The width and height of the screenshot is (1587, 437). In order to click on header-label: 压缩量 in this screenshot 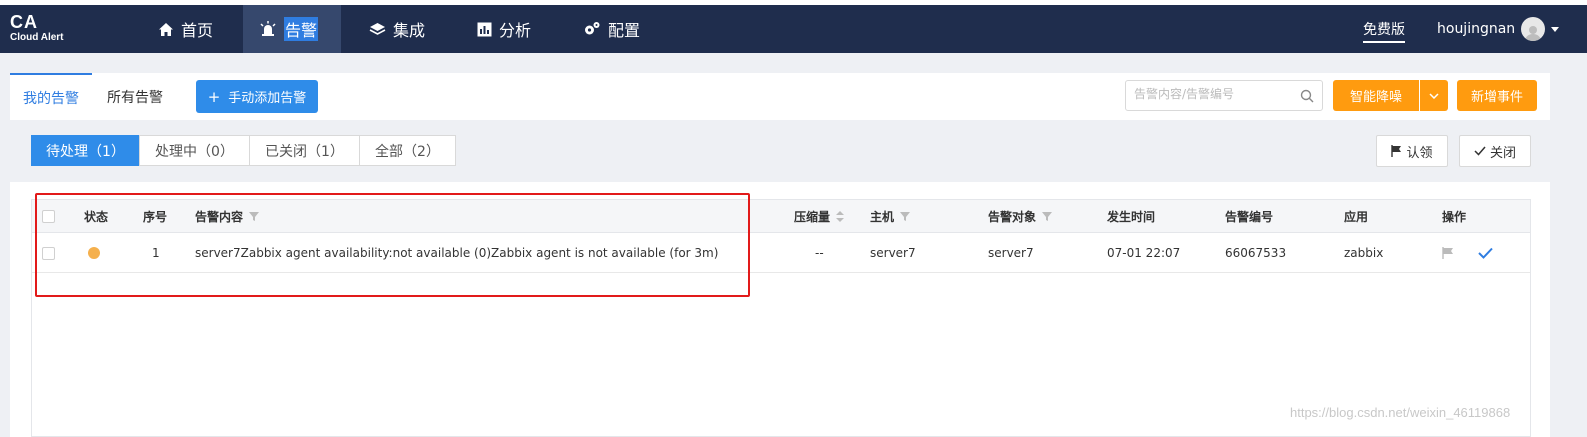, I will do `click(812, 217)`.